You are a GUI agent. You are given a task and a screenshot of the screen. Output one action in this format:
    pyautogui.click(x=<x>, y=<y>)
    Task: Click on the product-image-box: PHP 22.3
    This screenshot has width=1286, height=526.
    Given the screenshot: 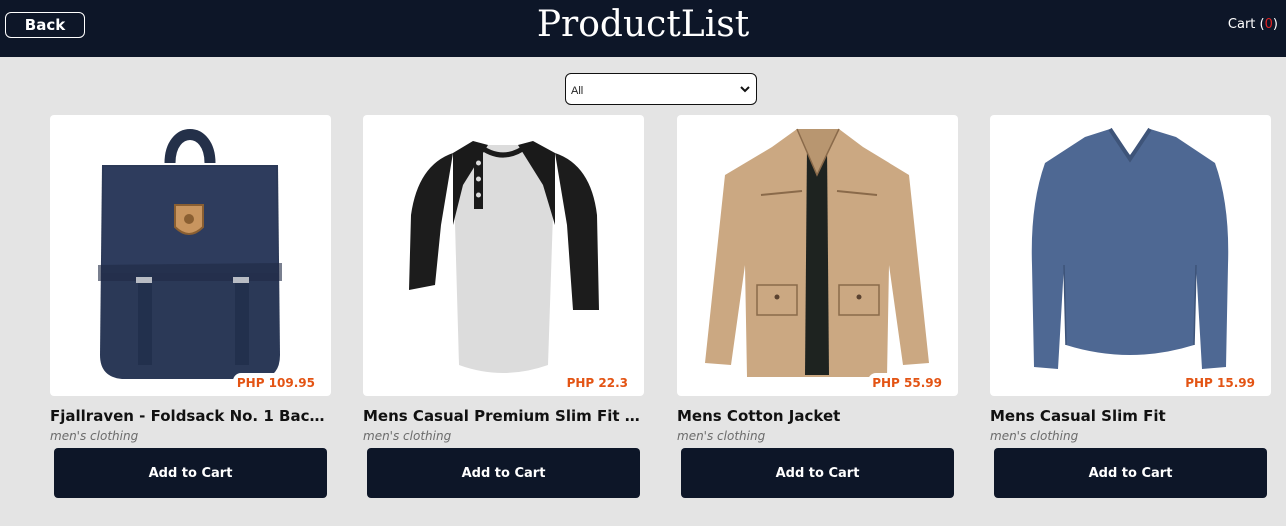 What is the action you would take?
    pyautogui.click(x=503, y=255)
    